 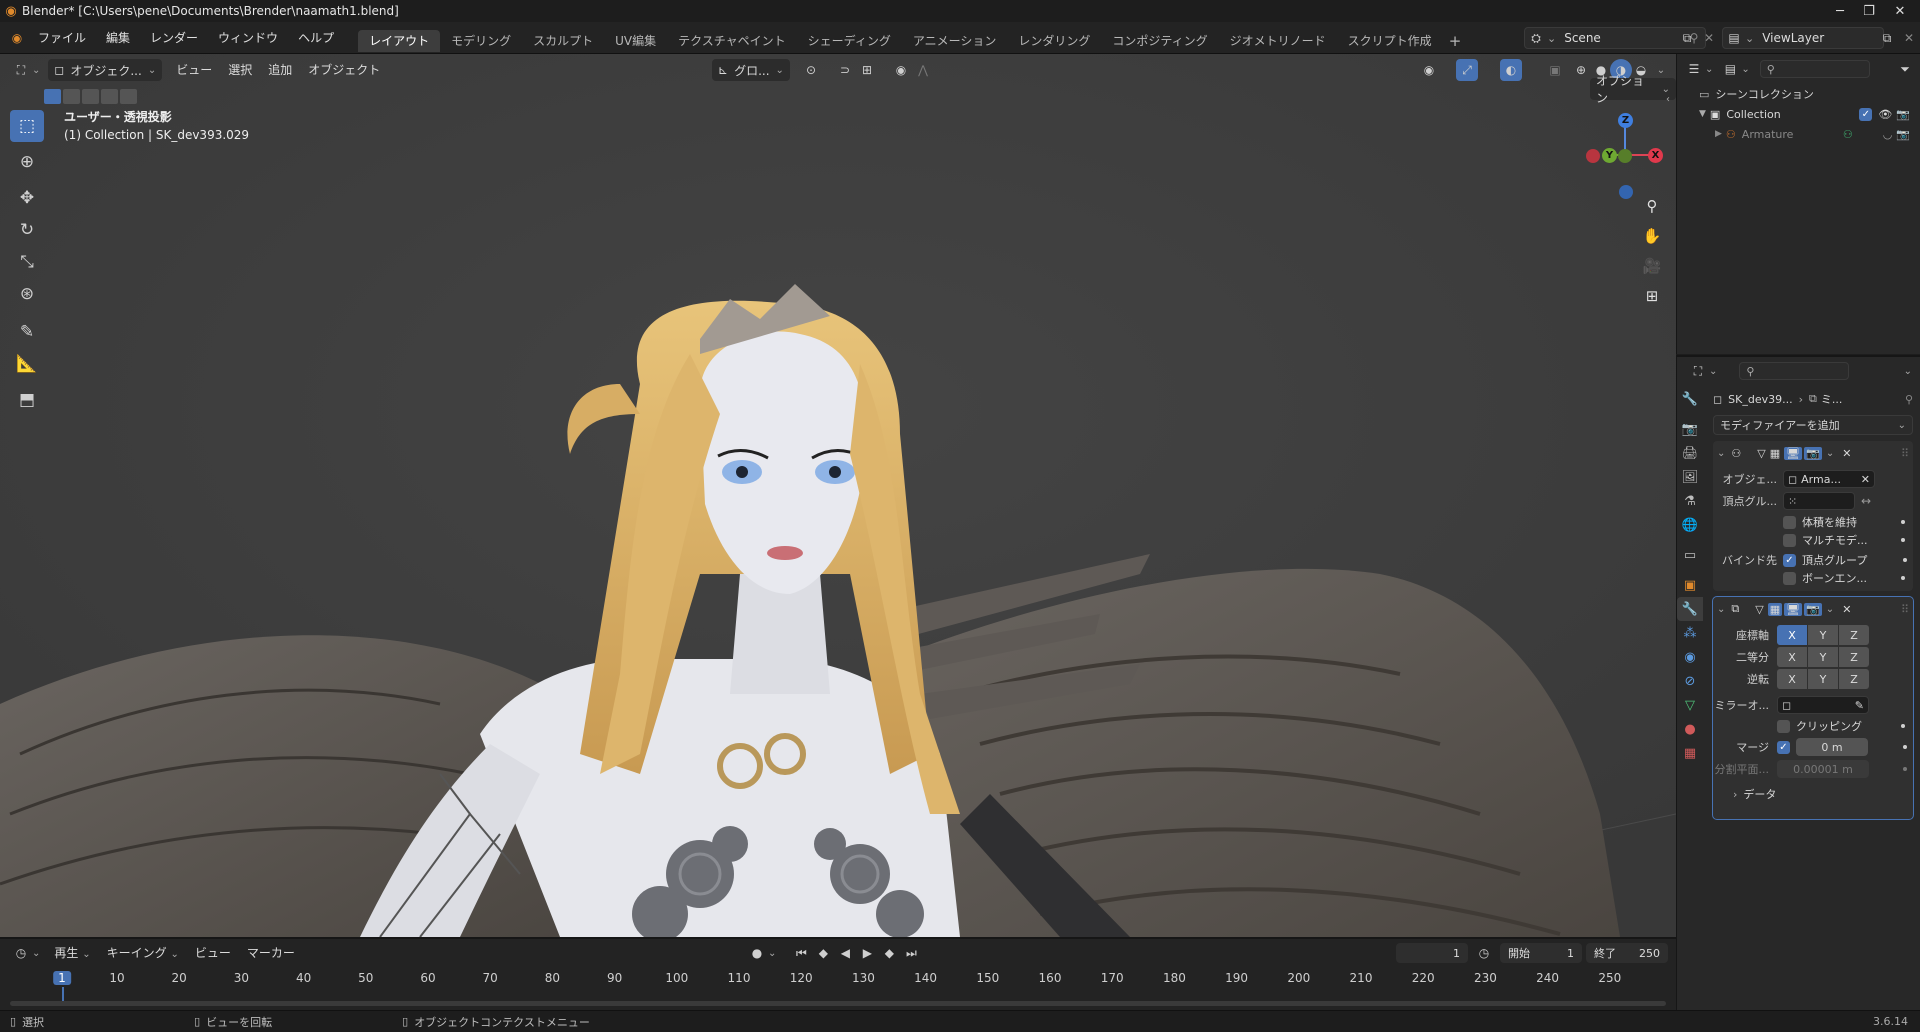 I want to click on data-tab-icon: ▽, so click(x=1690, y=705).